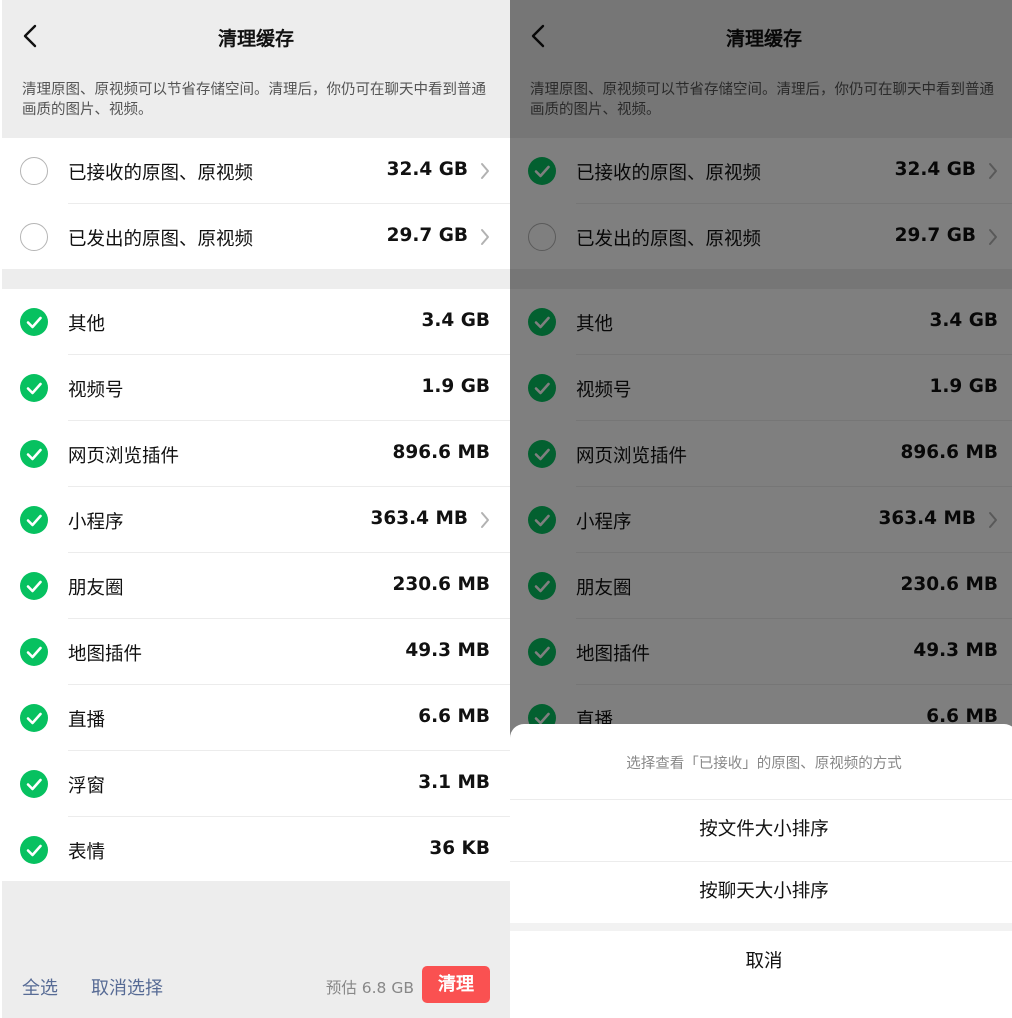 Image resolution: width=1012 pixels, height=1018 pixels. Describe the element at coordinates (40, 987) in the screenshot. I see `select-all-button: 全选` at that location.